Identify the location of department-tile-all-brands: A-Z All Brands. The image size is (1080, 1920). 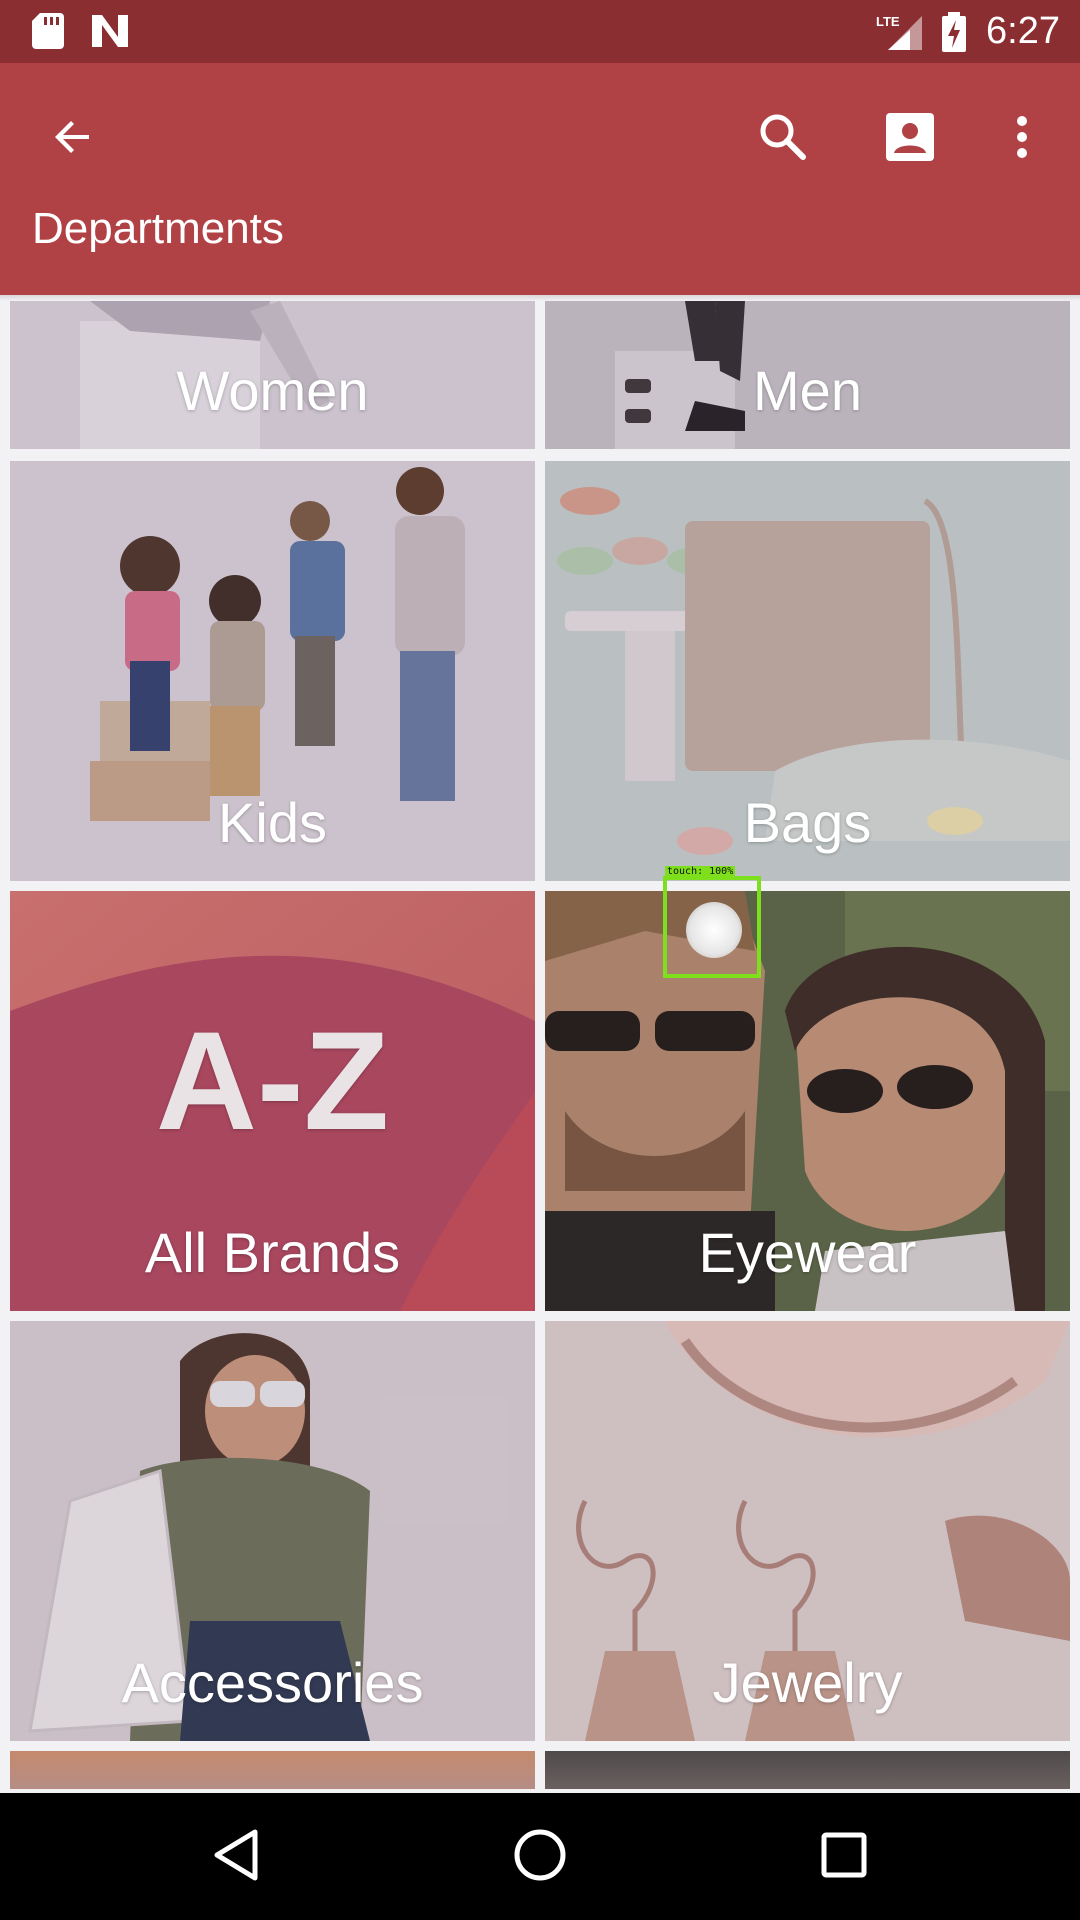
(272, 1101).